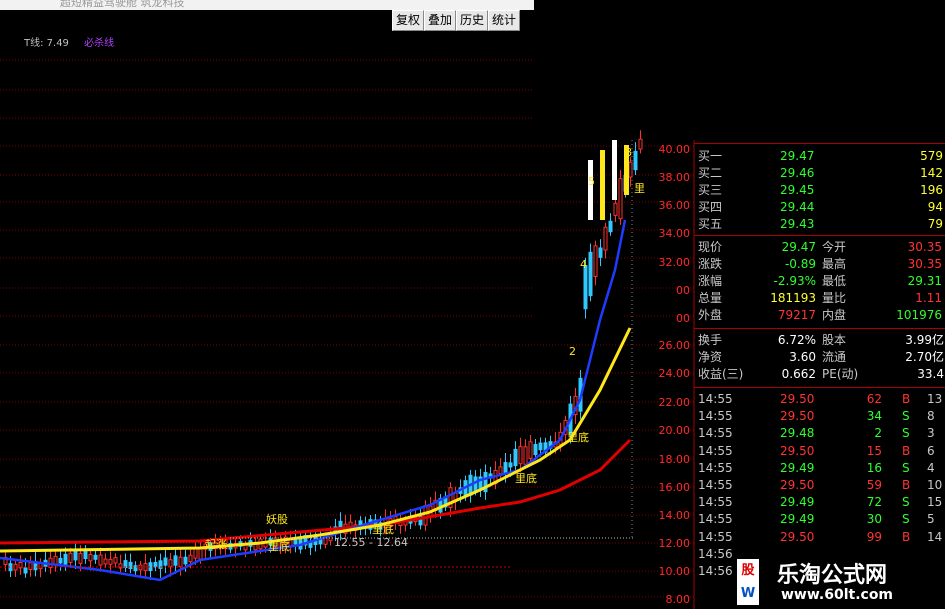 This screenshot has height=609, width=945. I want to click on tick-volume: 2, so click(878, 433).